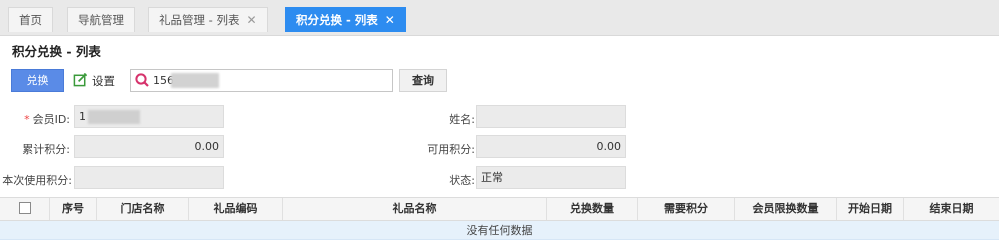 The image size is (999, 240). I want to click on exchange-button: 兑换, so click(37, 80).